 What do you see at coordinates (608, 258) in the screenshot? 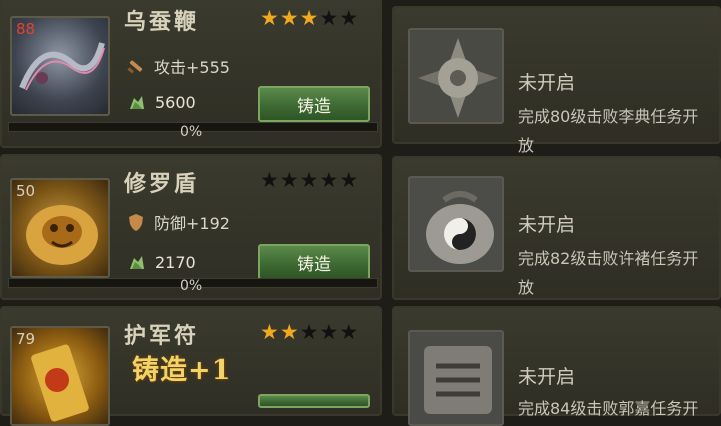
I see `unlock-requirement-line1: 完成82级击败许褚任务开` at bounding box center [608, 258].